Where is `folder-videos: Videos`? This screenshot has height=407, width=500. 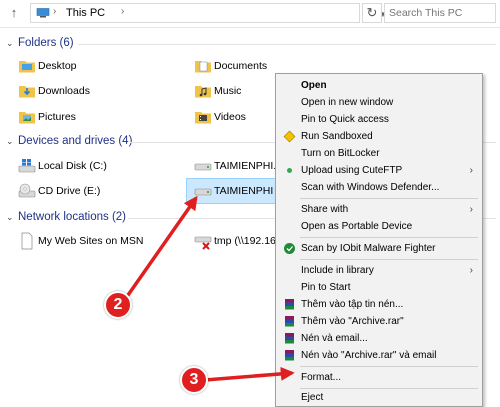
folder-videos: Videos is located at coordinates (234, 117).